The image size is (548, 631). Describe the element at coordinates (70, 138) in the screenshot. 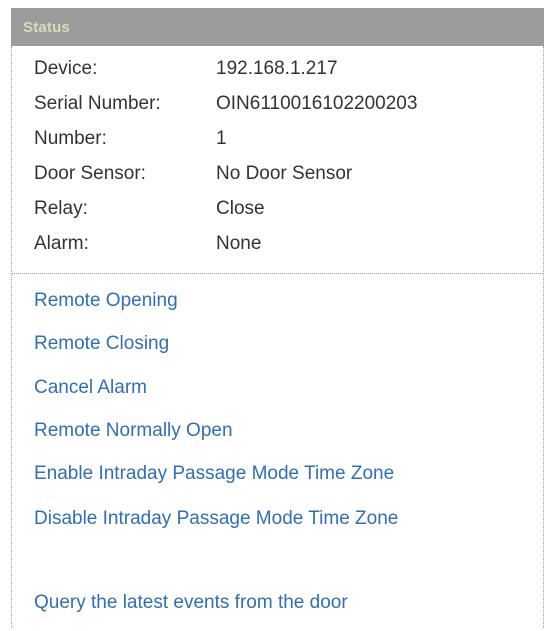

I see `info-label: Number:` at that location.